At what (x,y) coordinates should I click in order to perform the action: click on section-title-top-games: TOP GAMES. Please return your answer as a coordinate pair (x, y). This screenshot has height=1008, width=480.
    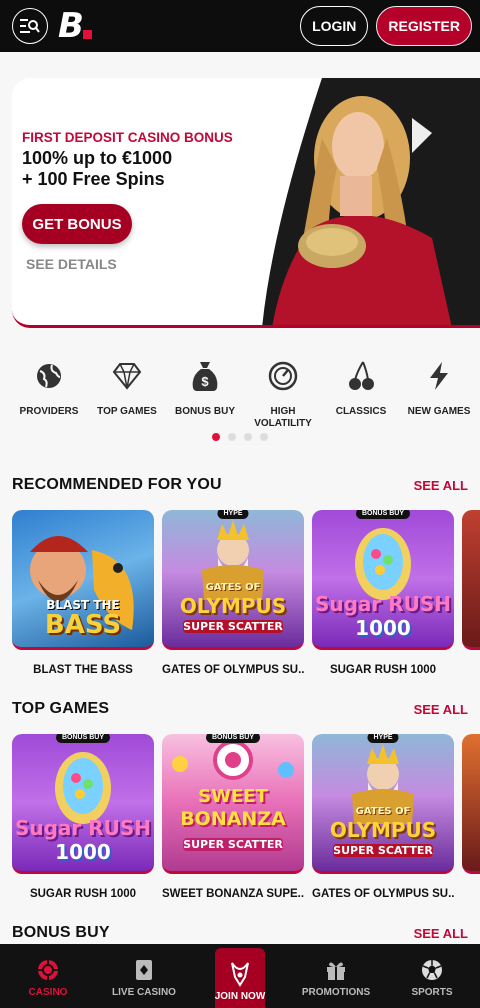
    Looking at the image, I should click on (61, 708).